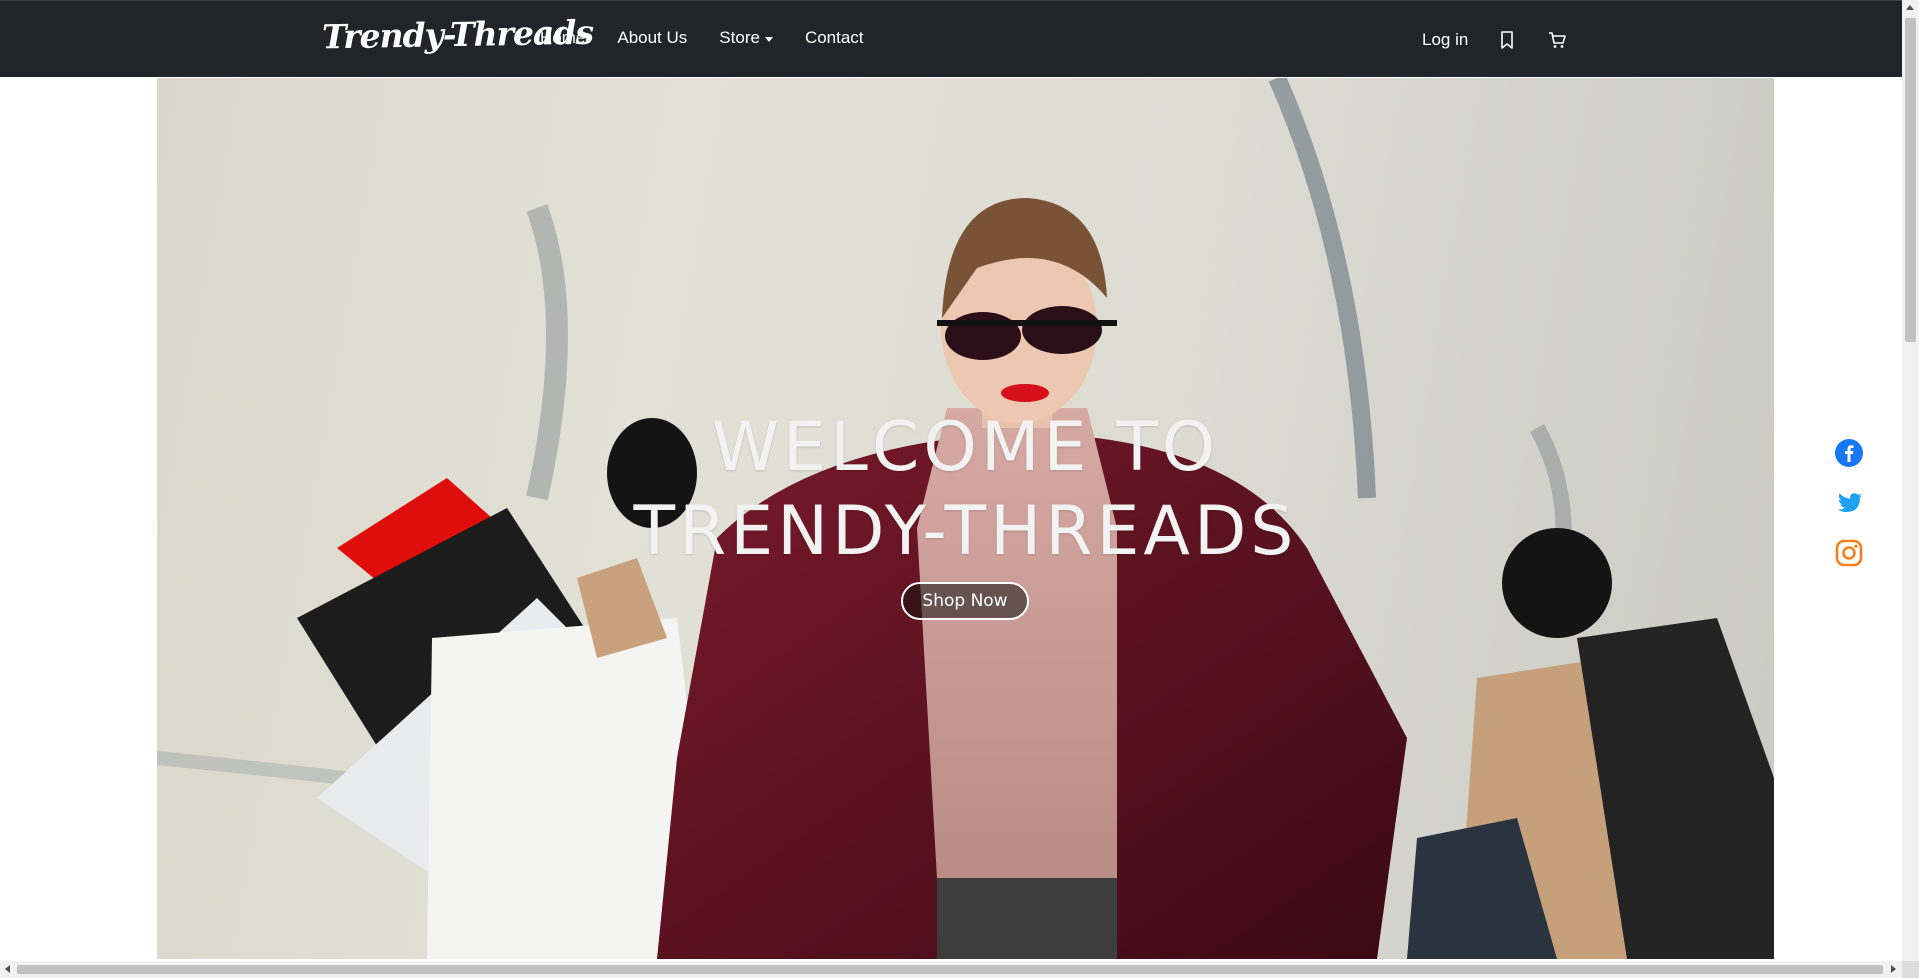  I want to click on nav-about-us: About Us, so click(652, 38).